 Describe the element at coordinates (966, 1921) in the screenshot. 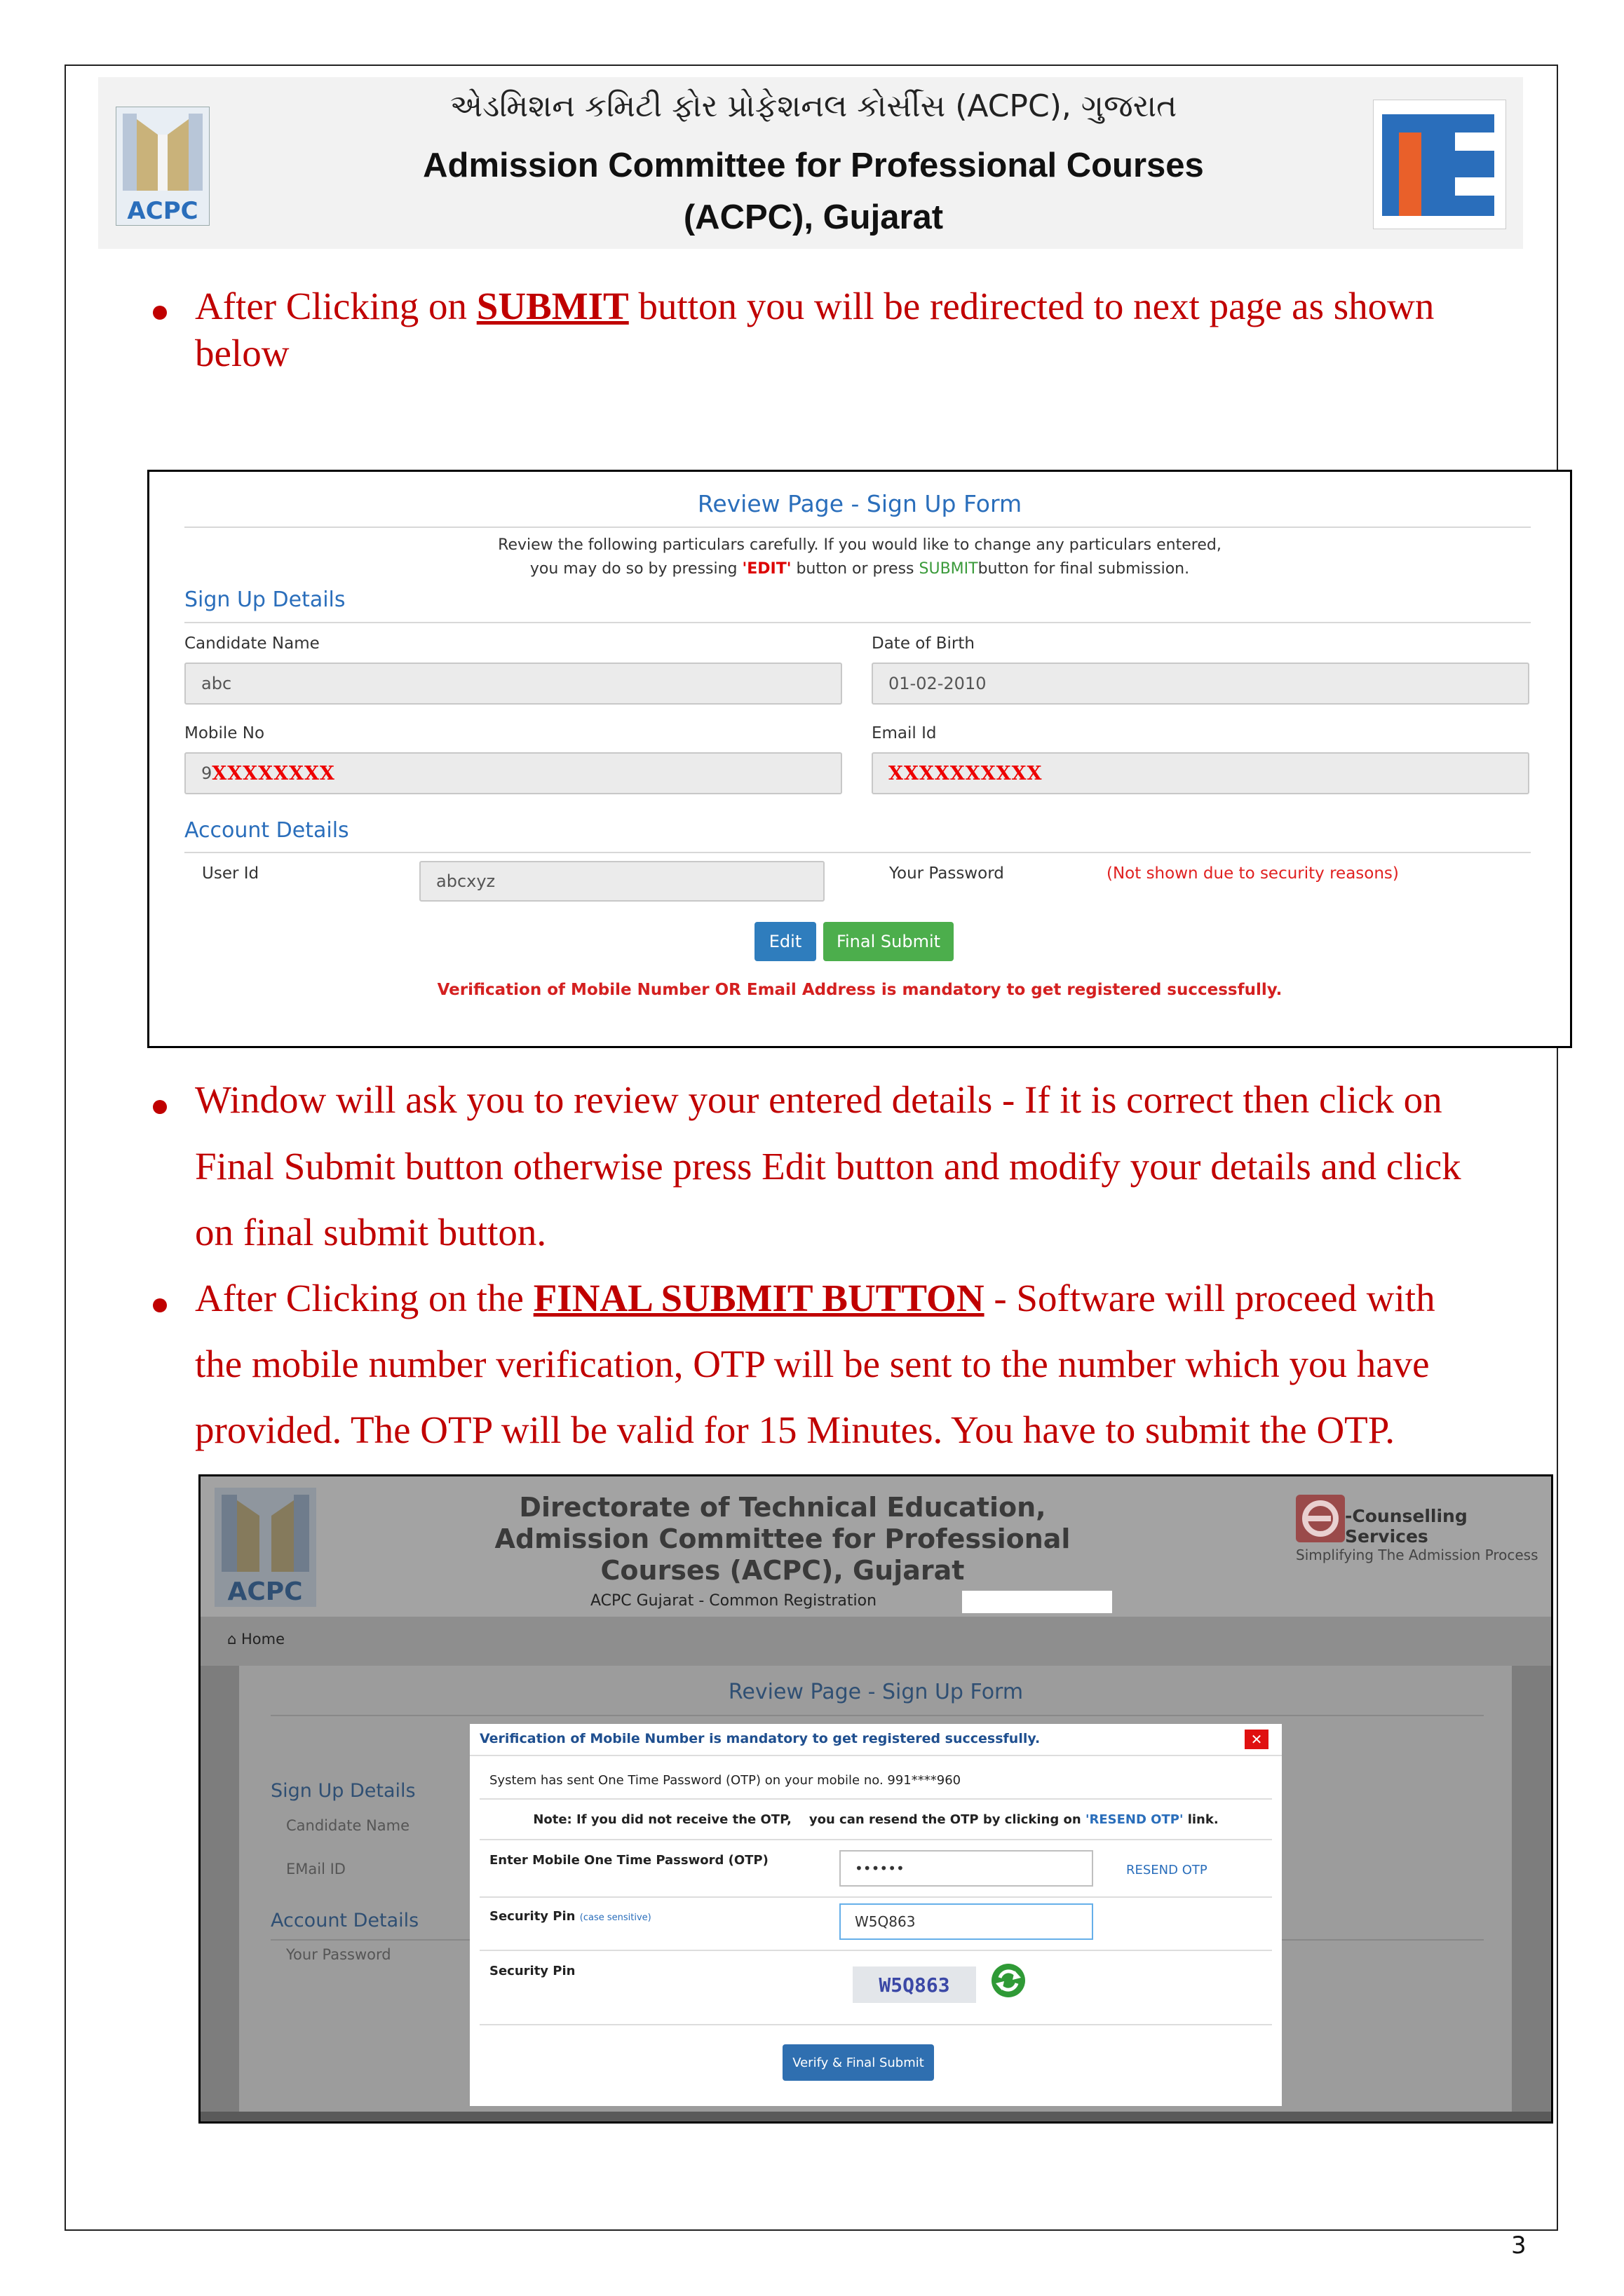

I see `security-pin-input: W5Q863` at that location.